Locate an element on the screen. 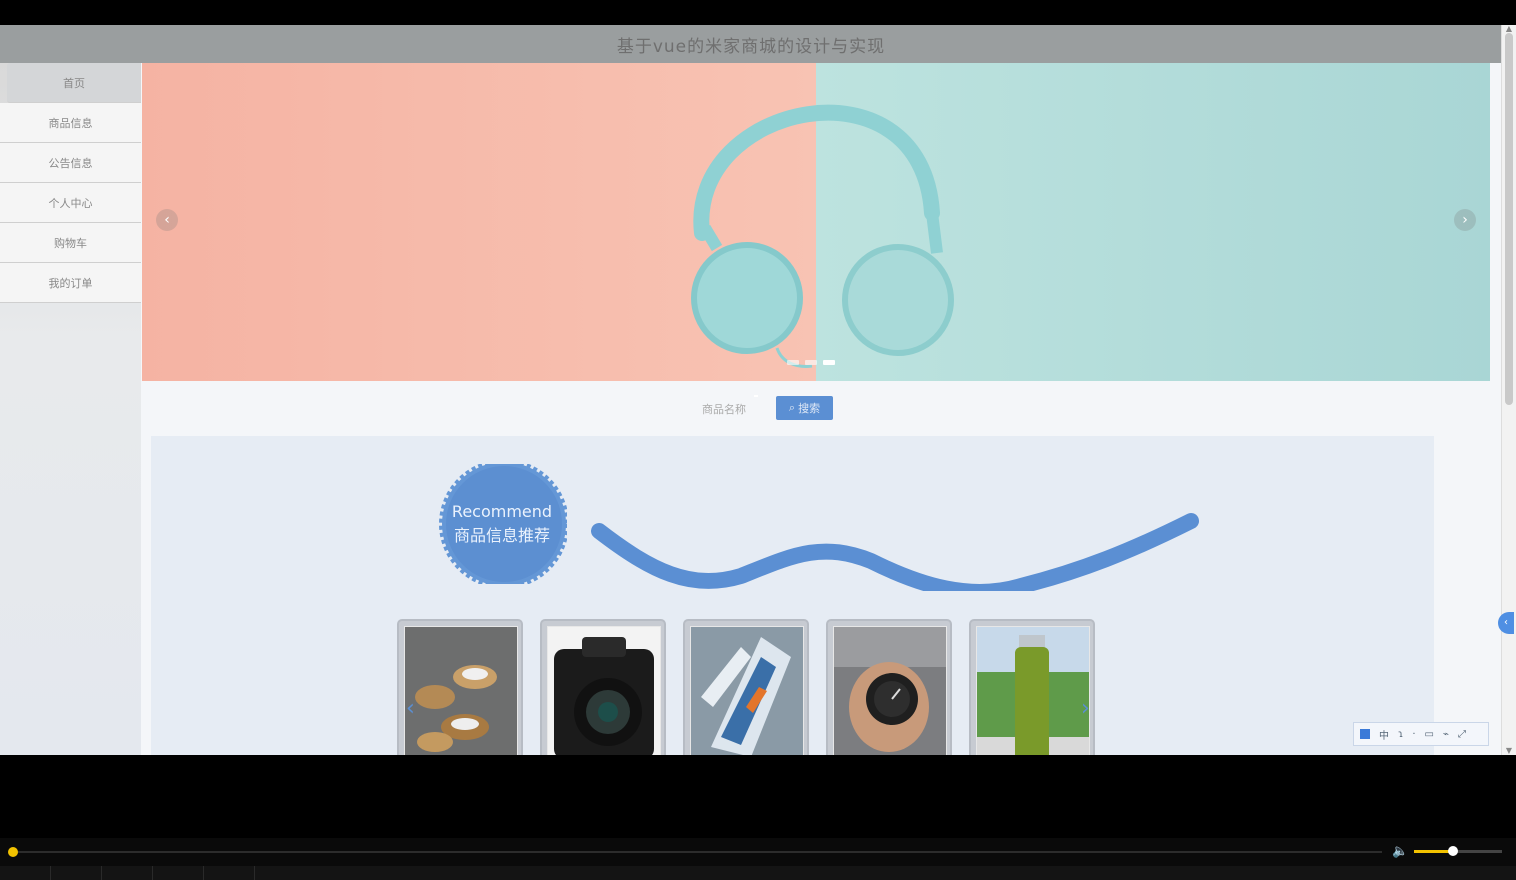  sidebar-item-orders: 我的订单 is located at coordinates (70, 283).